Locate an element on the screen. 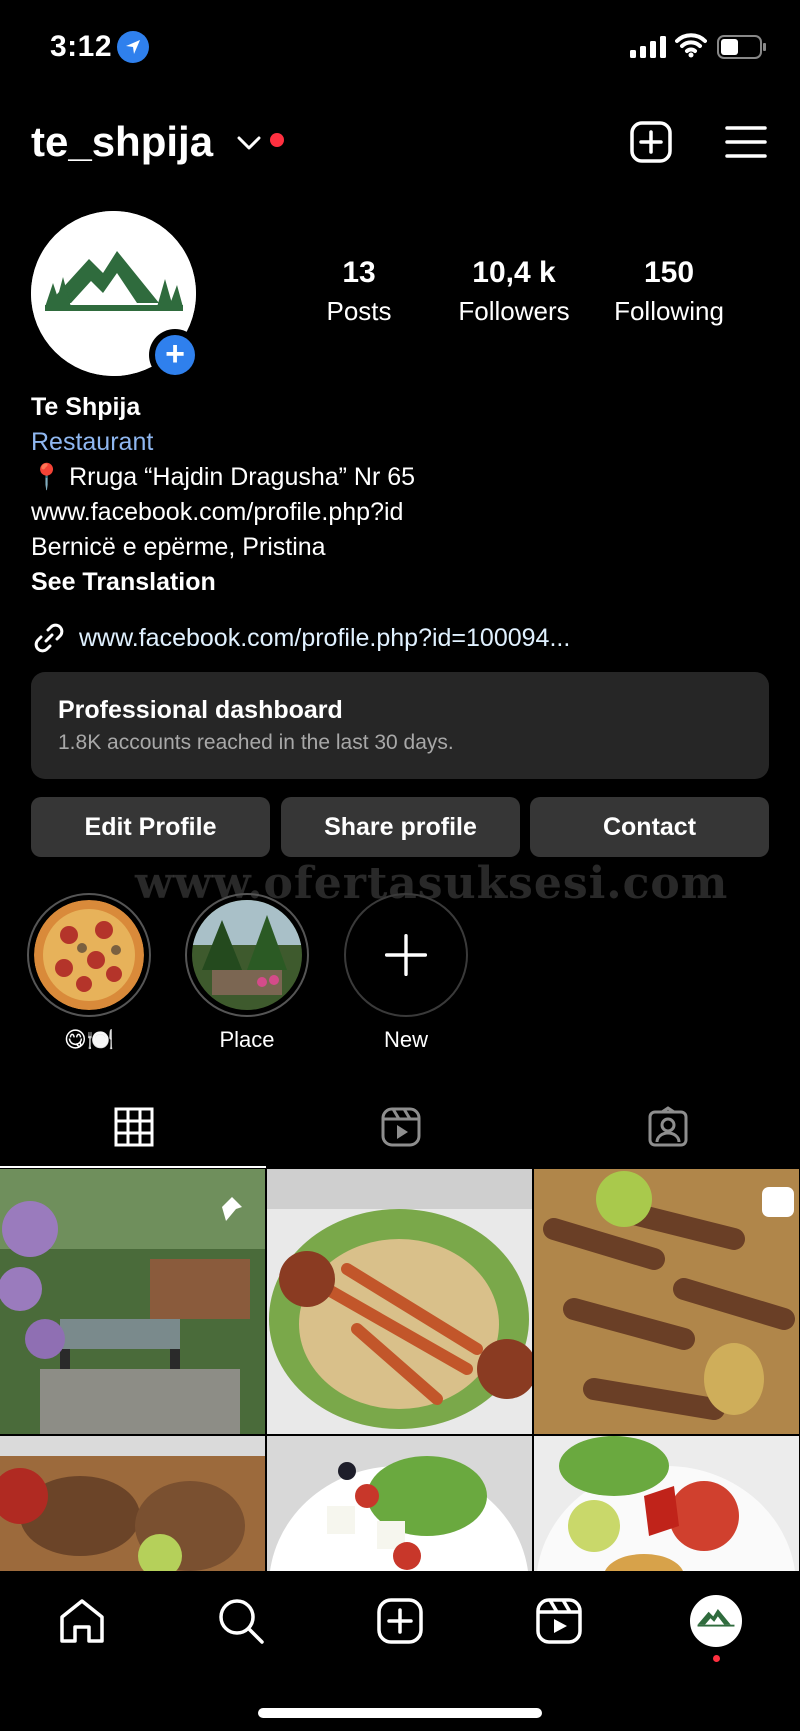  highlight-label: New is located at coordinates (405, 1039).